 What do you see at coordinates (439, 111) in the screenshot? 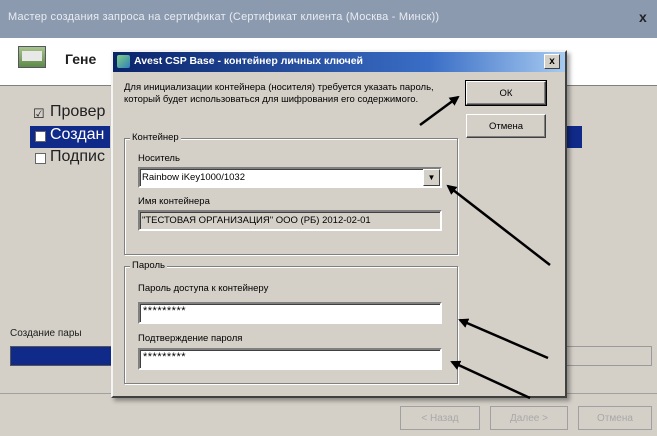
I see `arrow-to-ok-button` at bounding box center [439, 111].